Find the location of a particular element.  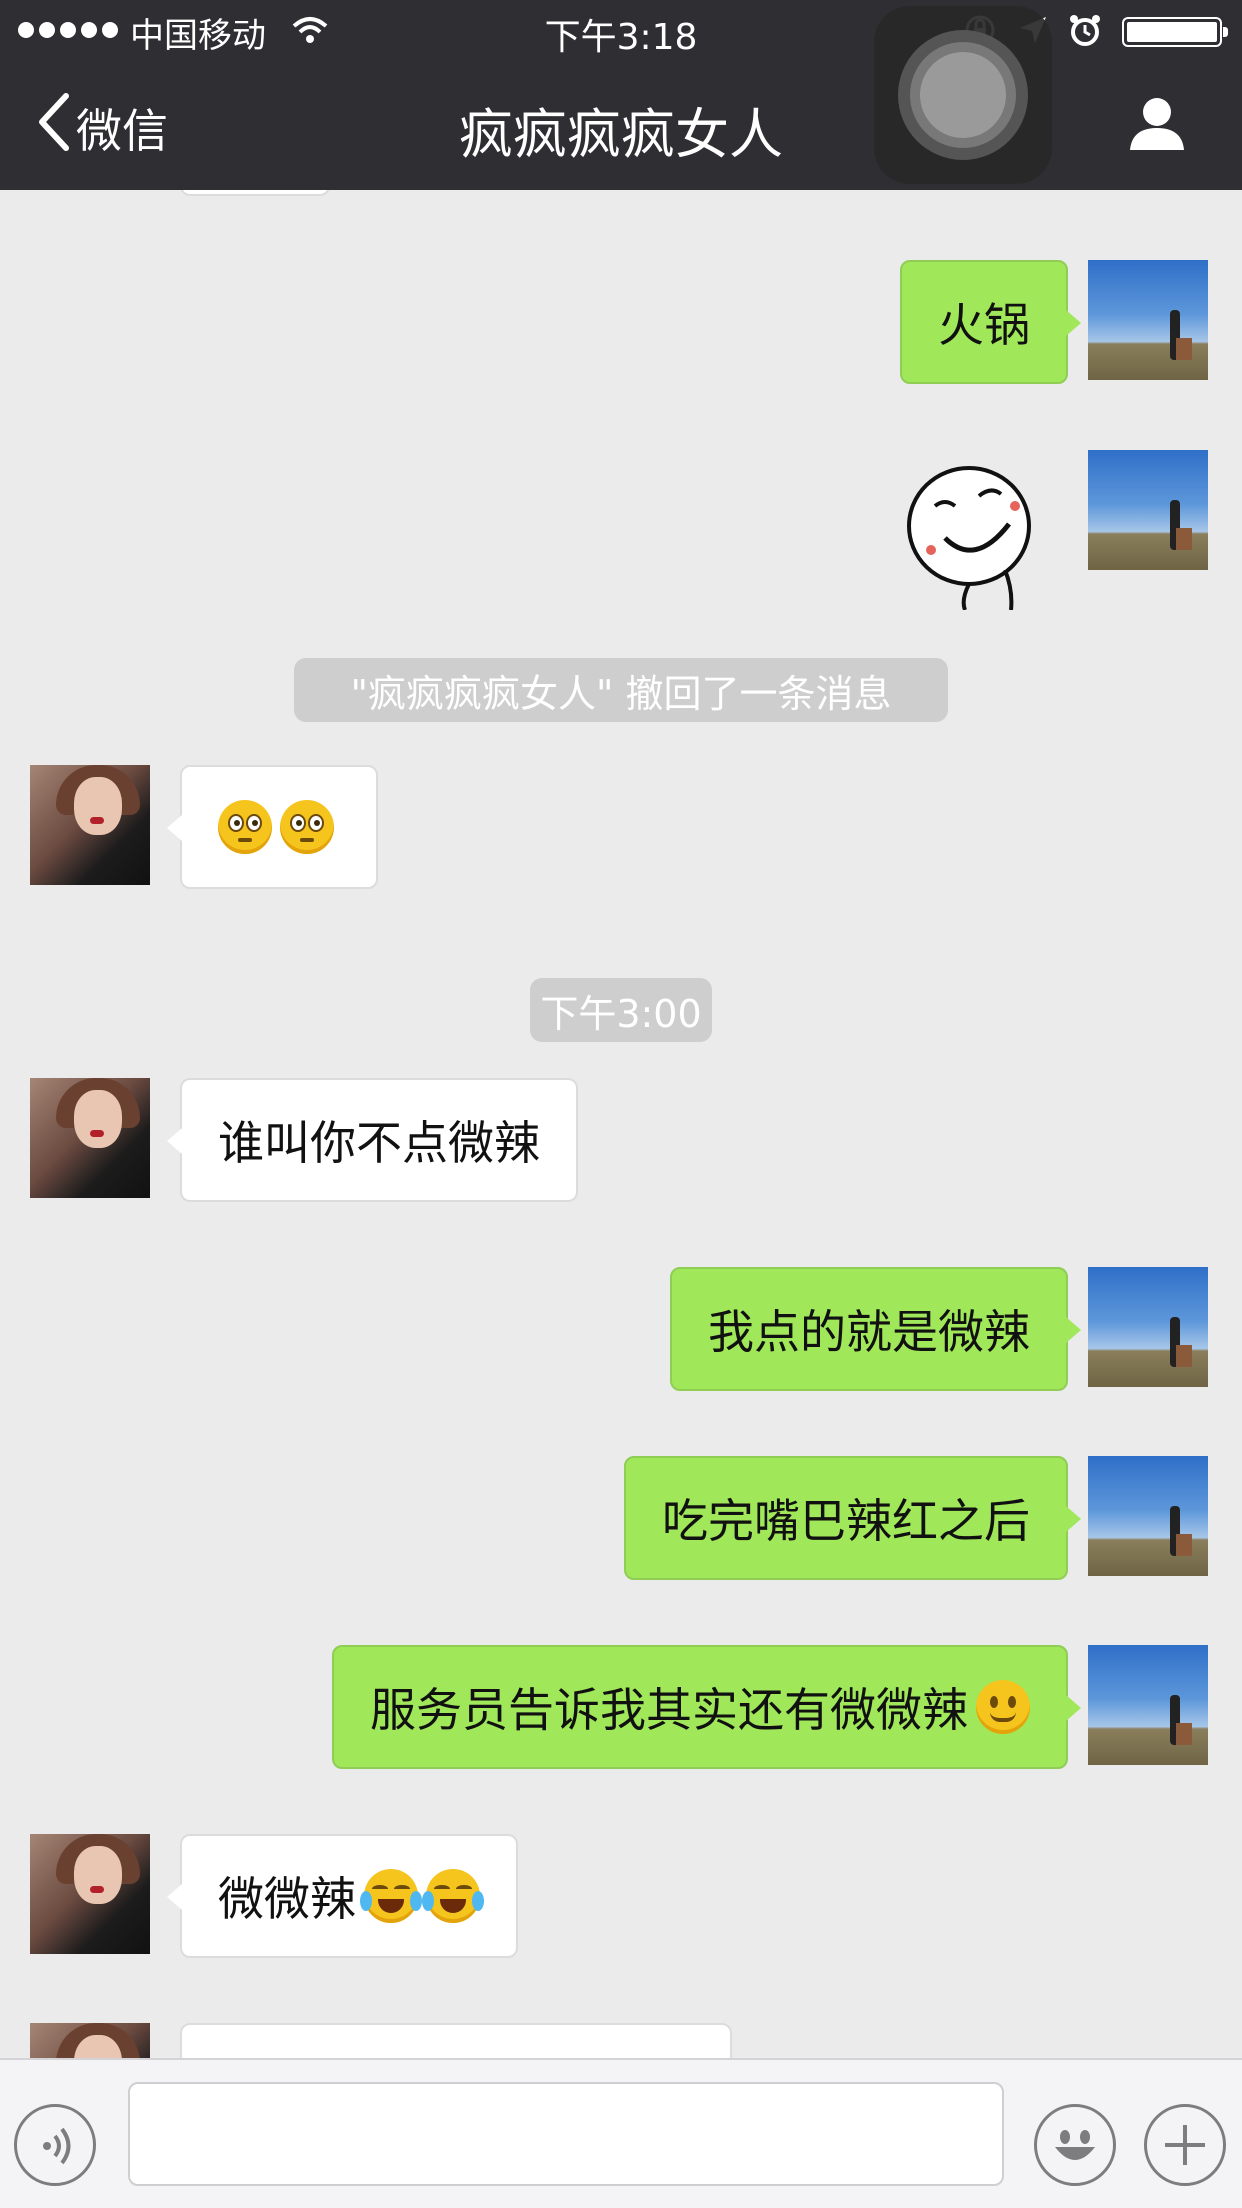

input-bar is located at coordinates (621, 2133).